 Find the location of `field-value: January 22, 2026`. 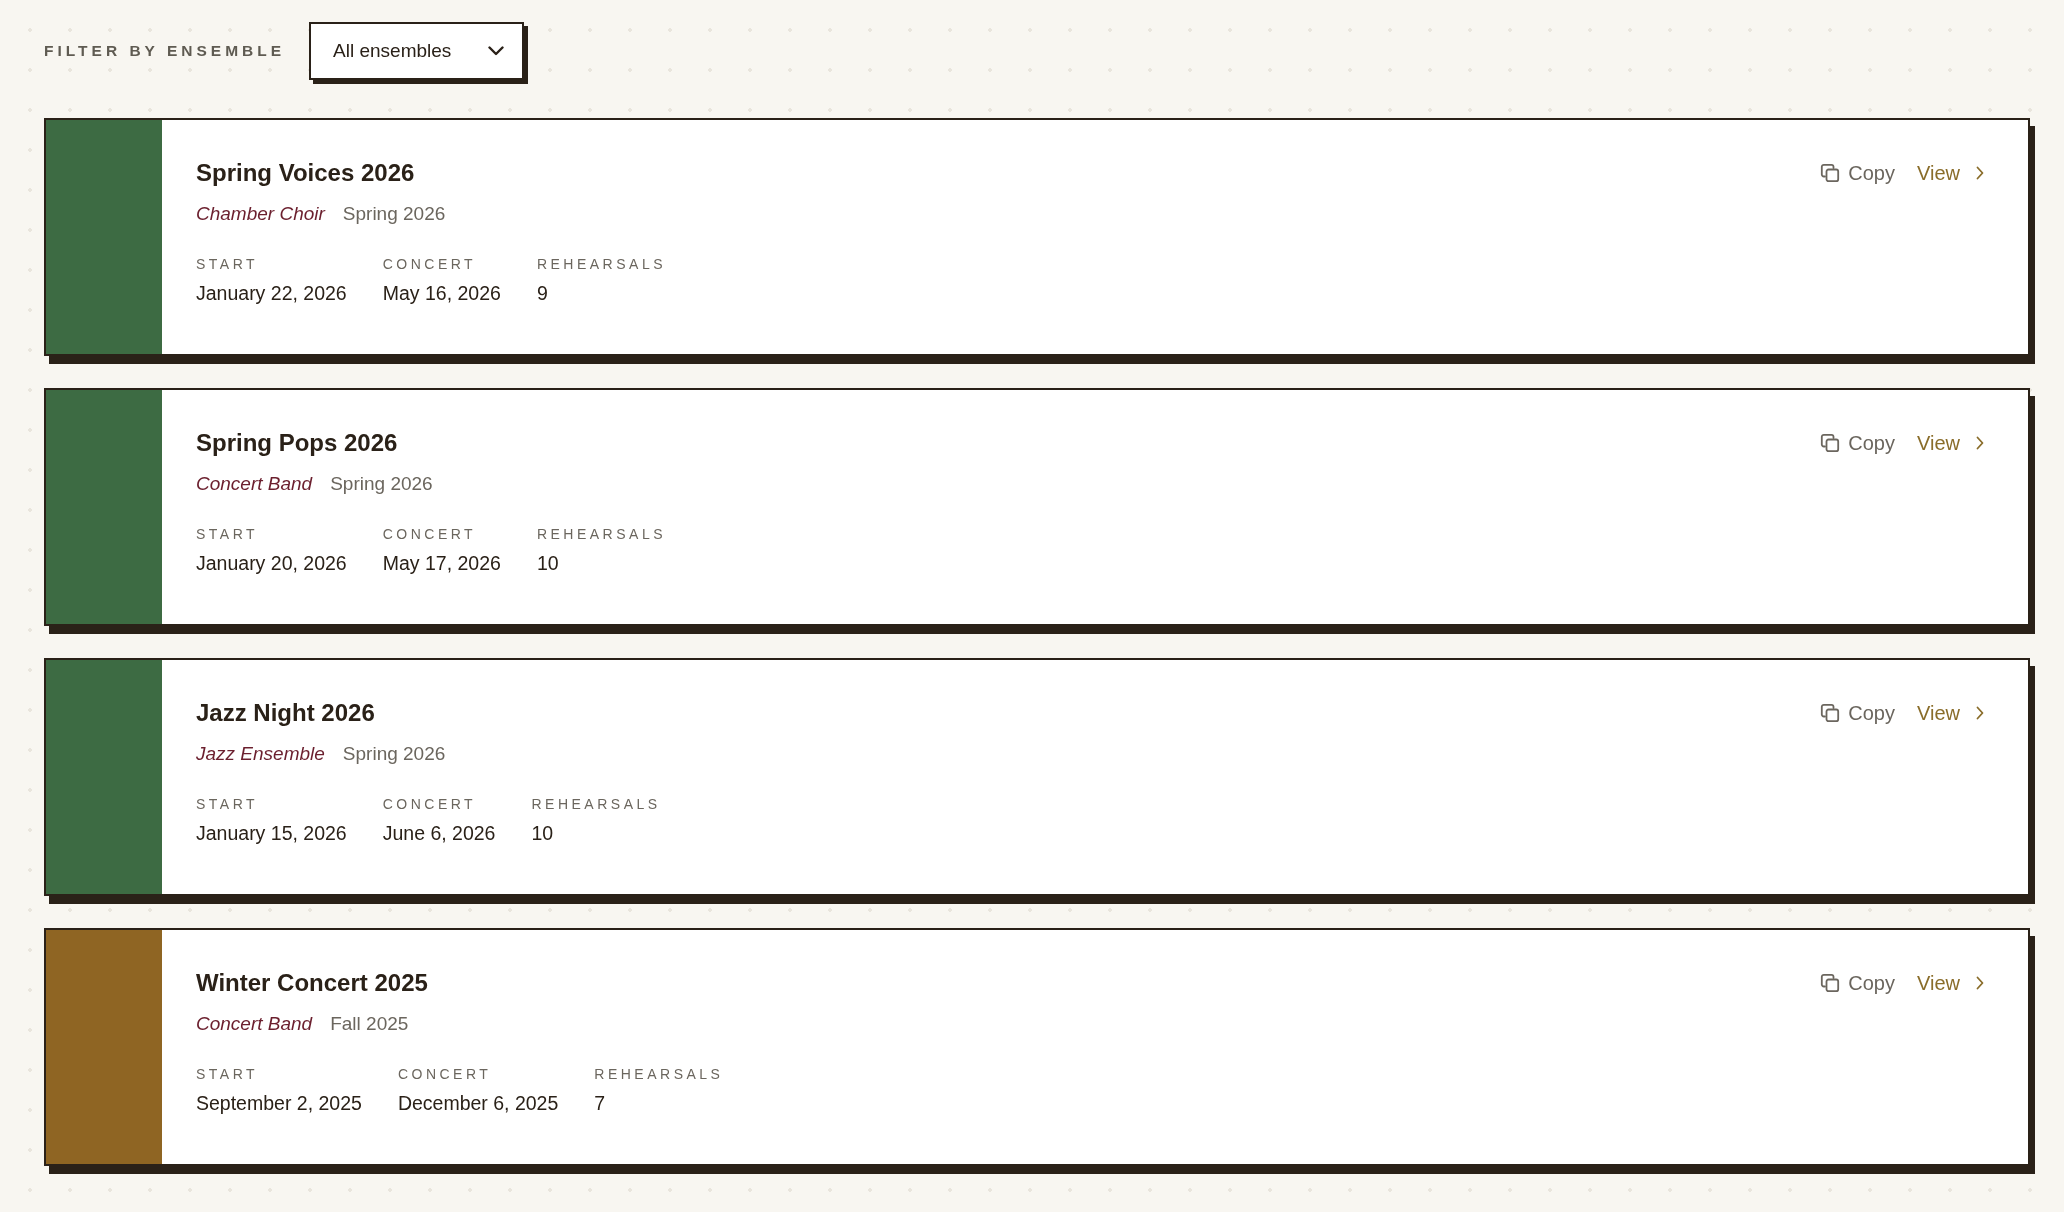

field-value: January 22, 2026 is located at coordinates (271, 293).